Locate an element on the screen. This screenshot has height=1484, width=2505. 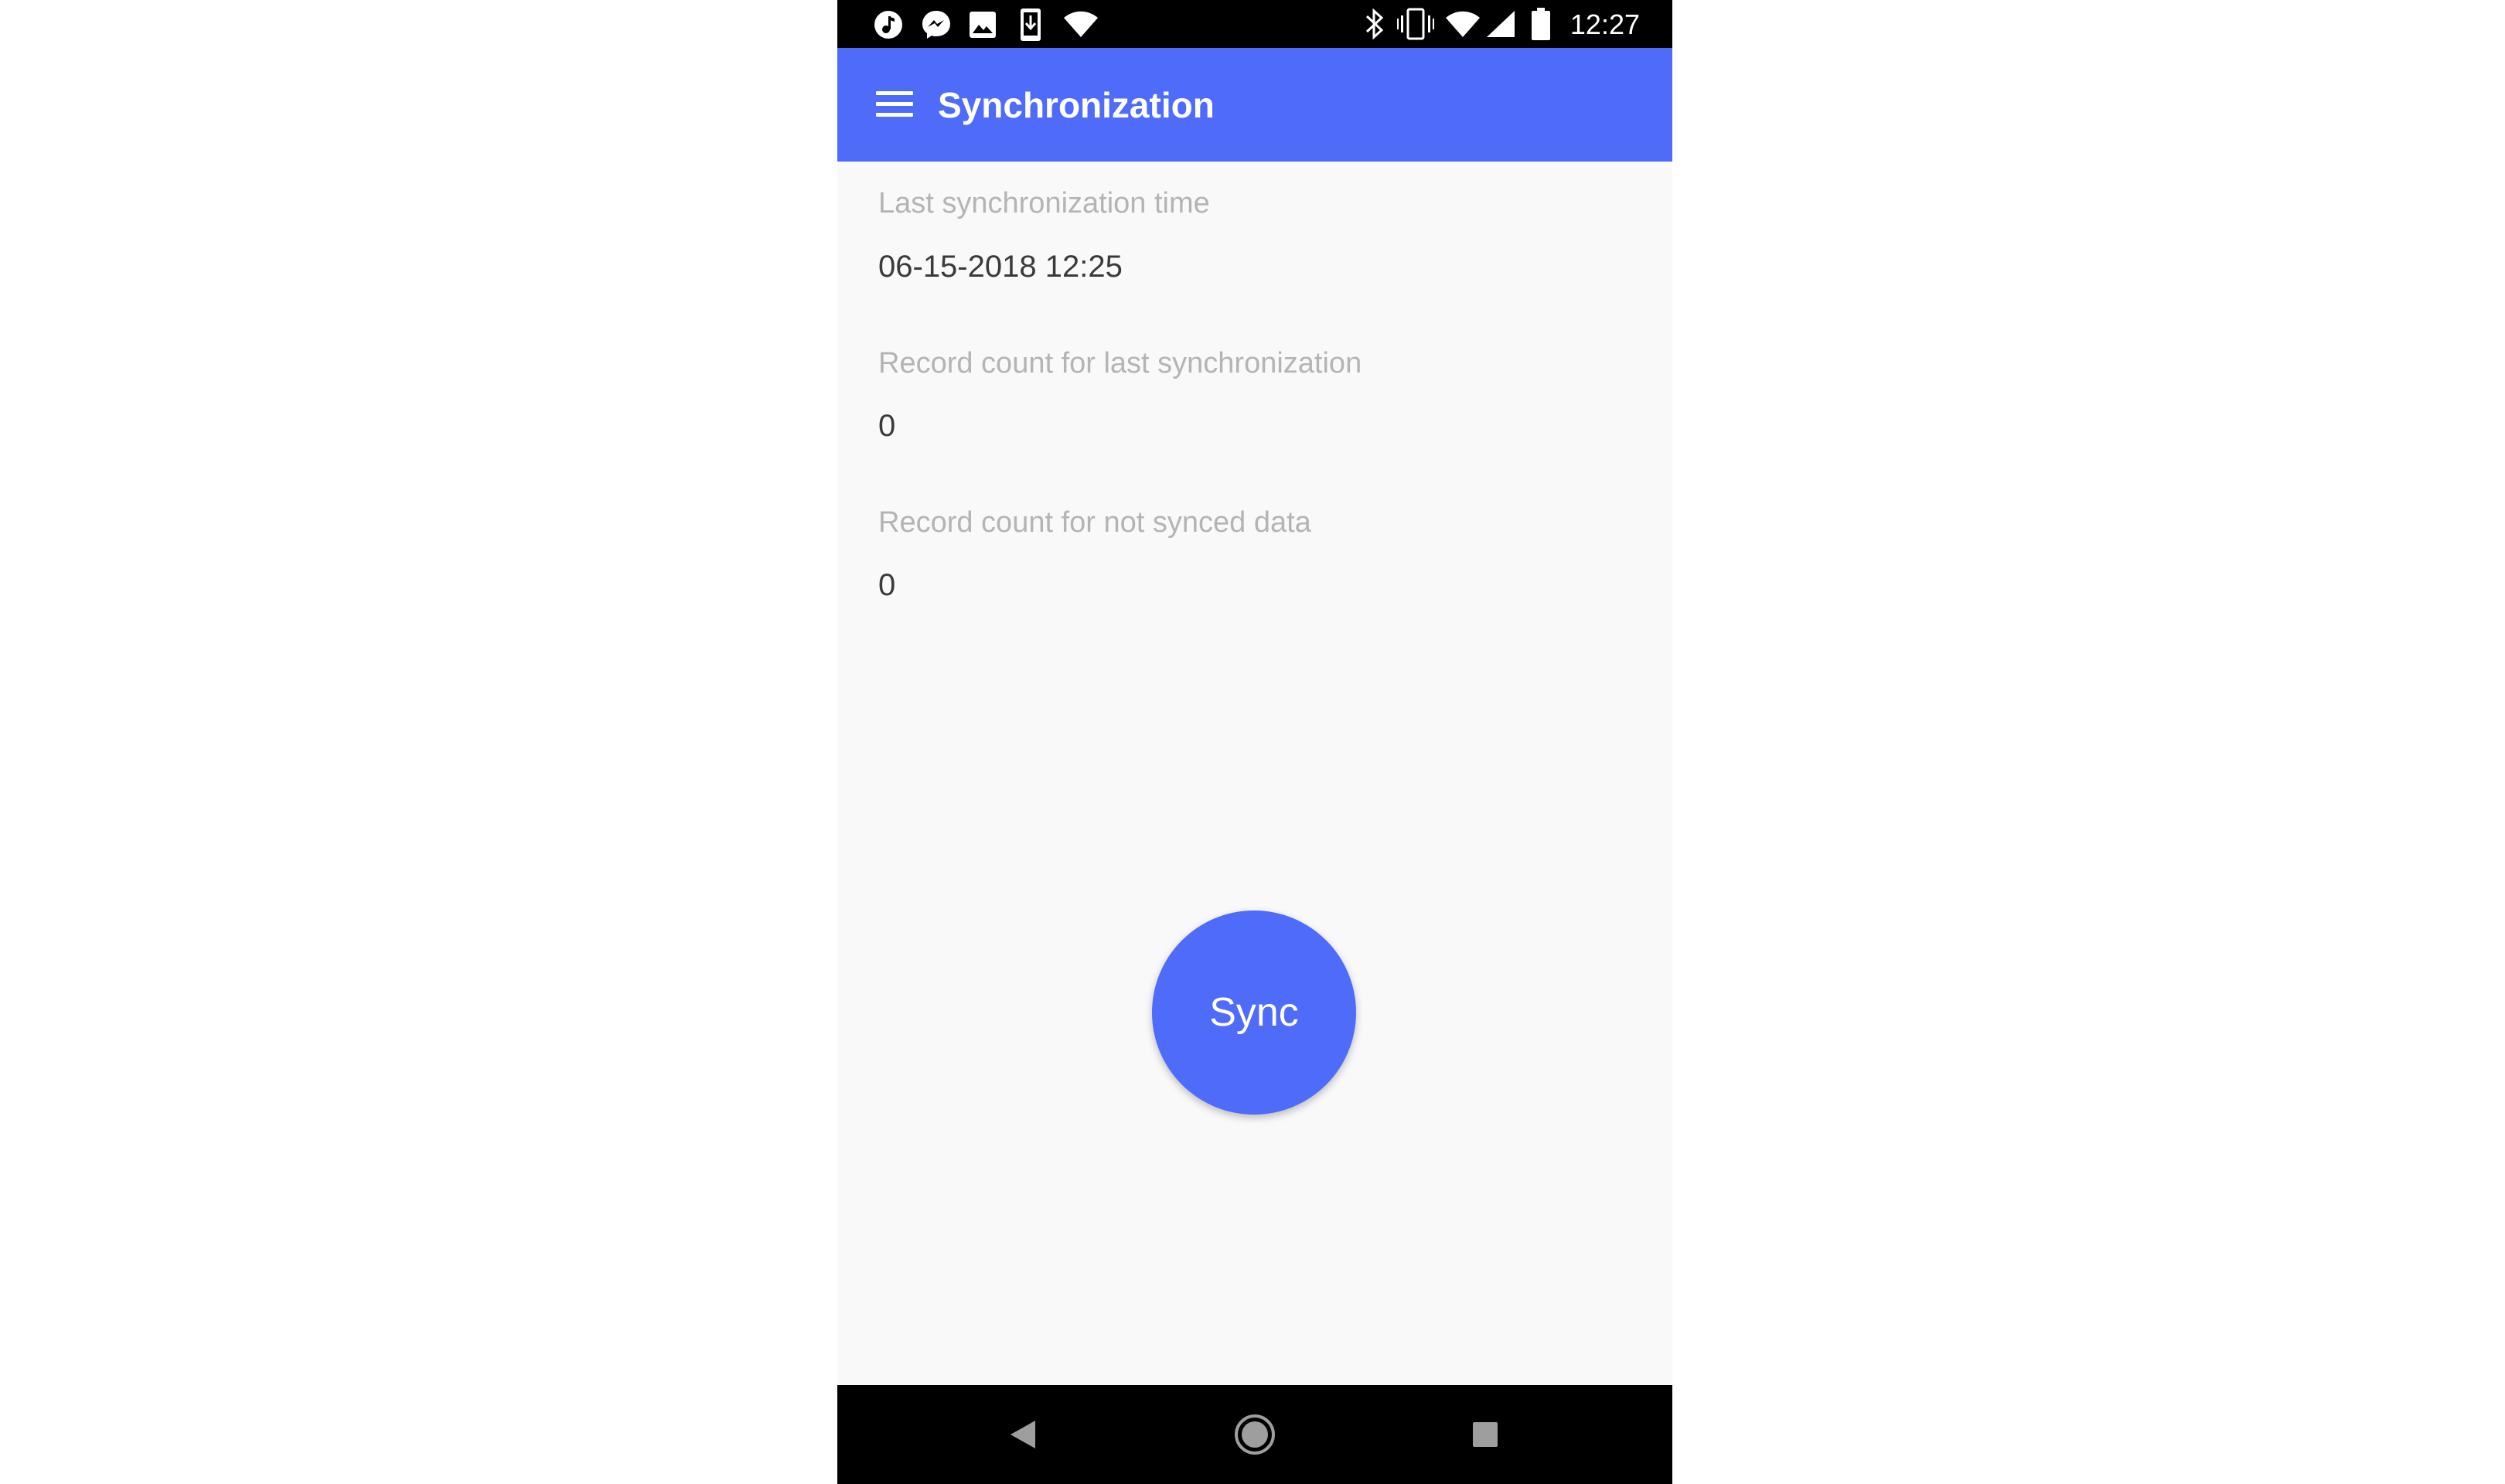
status-bar: 12:27 is located at coordinates (1254, 24).